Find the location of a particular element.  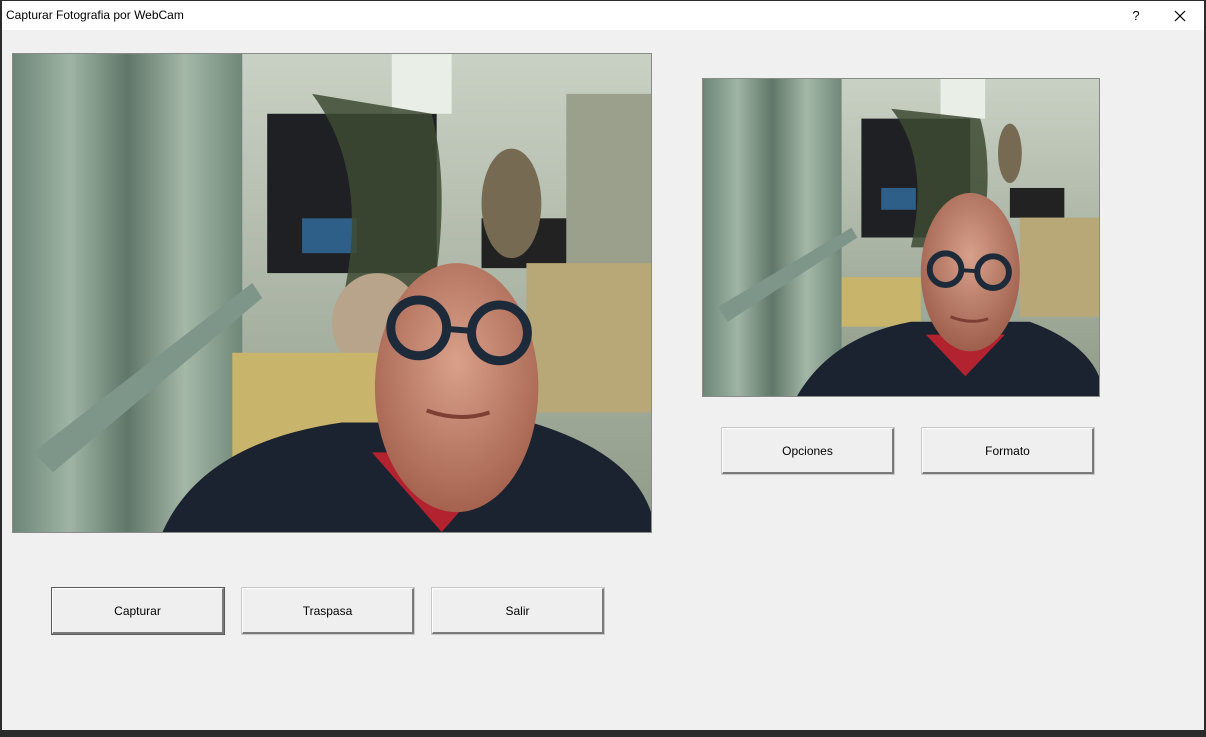

help-icon: ? is located at coordinates (1136, 15).